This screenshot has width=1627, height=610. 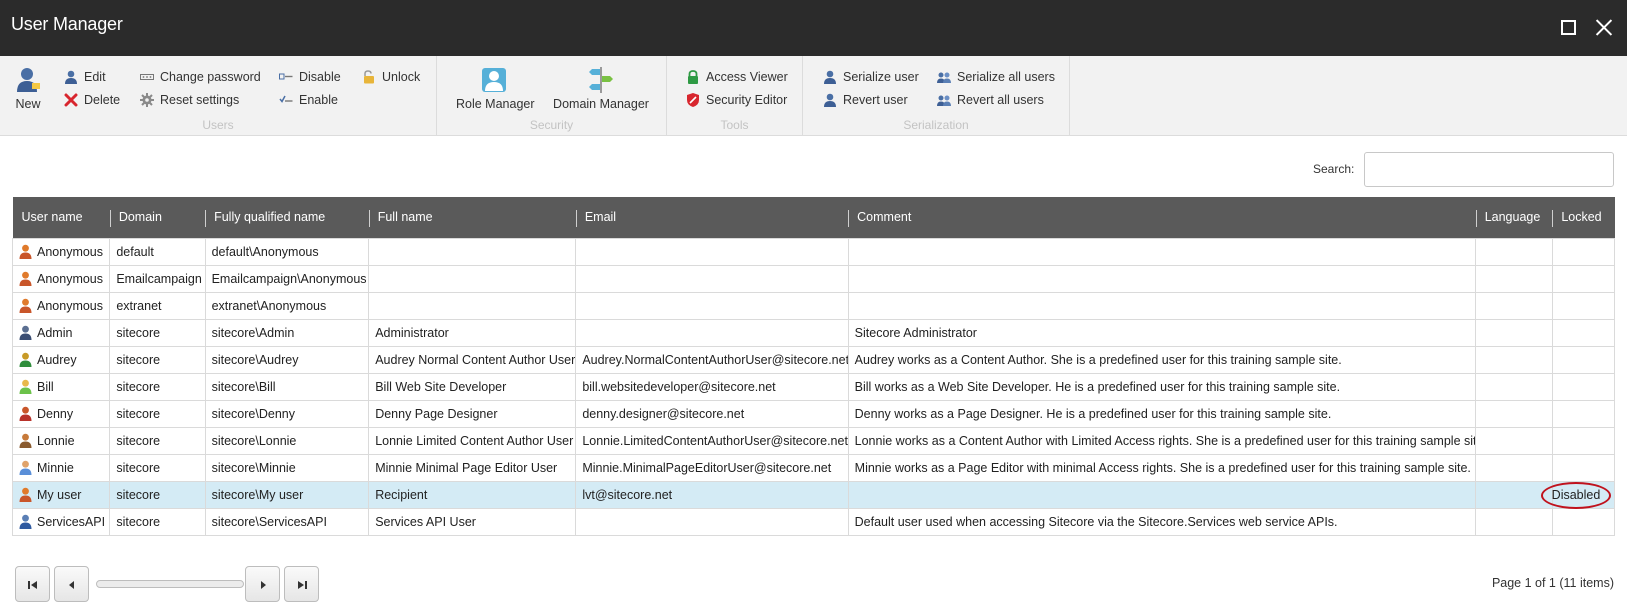 I want to click on disable-button: Disable, so click(x=310, y=77).